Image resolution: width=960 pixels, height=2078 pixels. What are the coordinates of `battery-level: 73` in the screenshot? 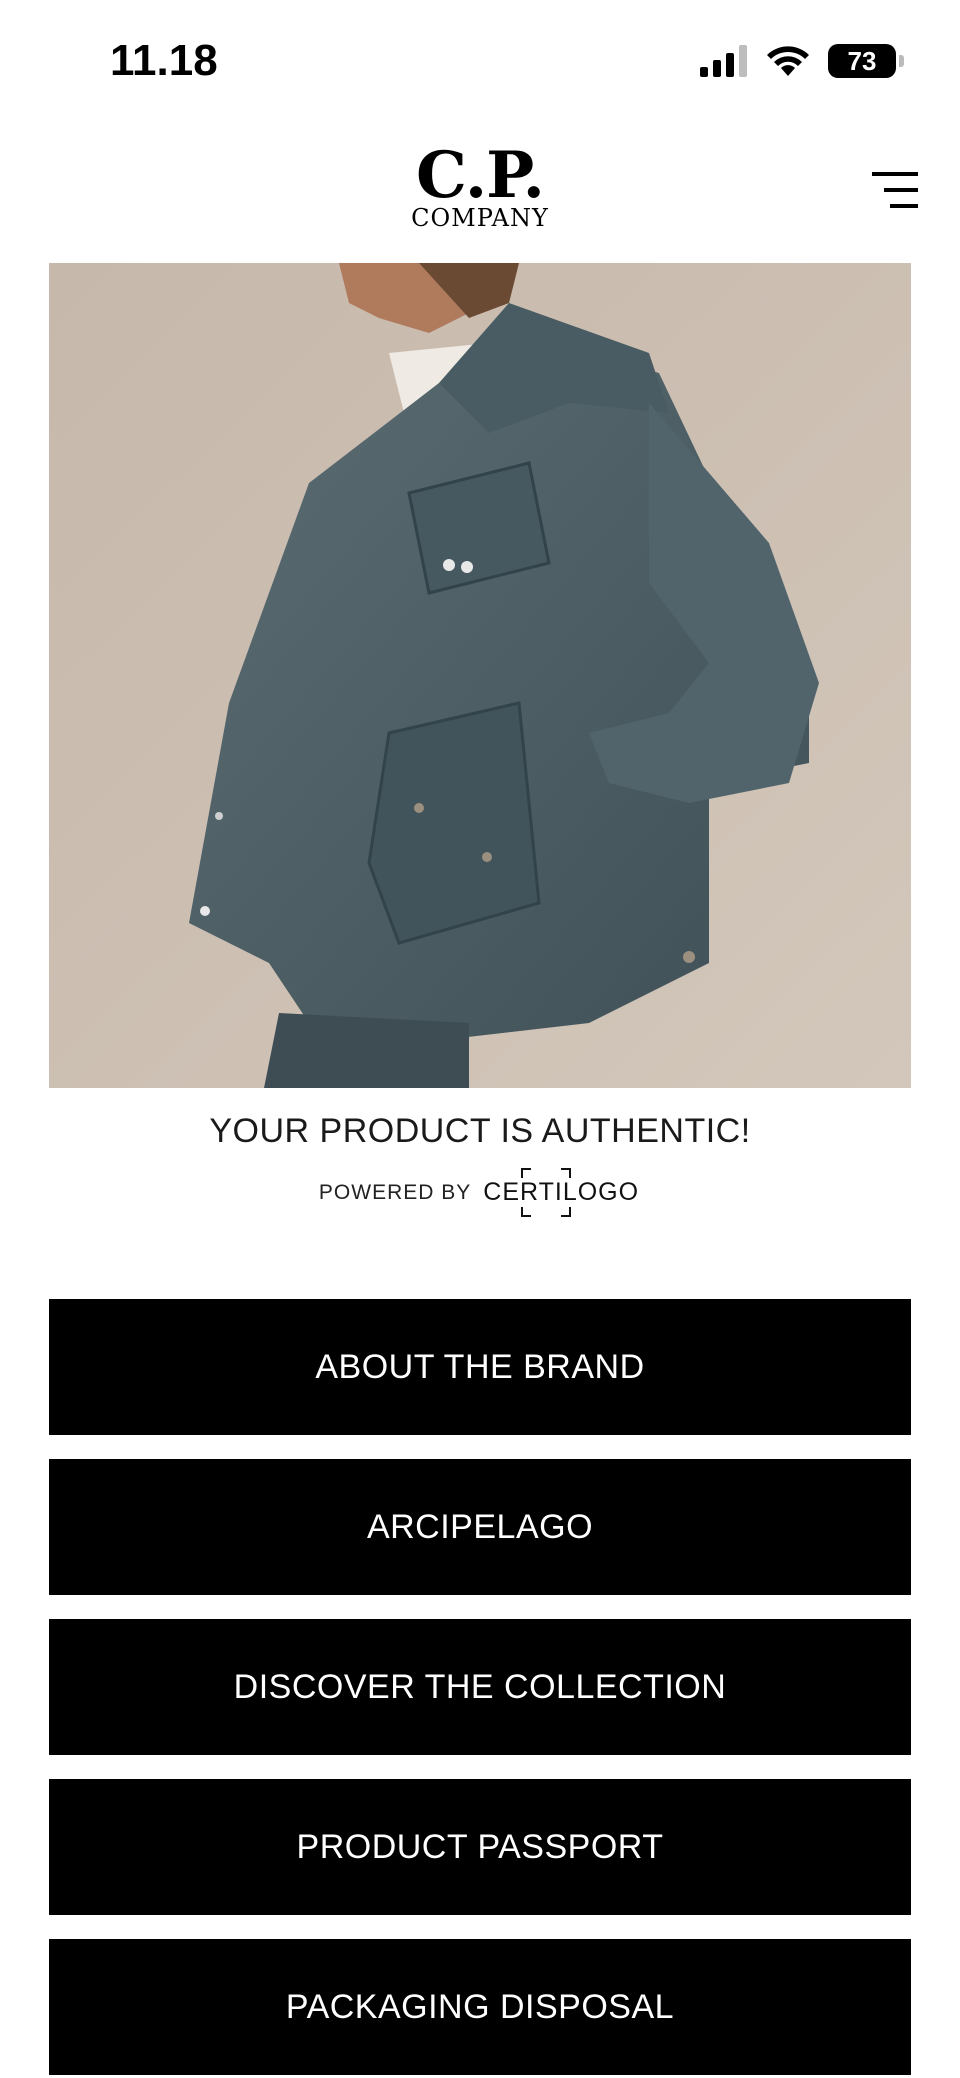 It's located at (862, 60).